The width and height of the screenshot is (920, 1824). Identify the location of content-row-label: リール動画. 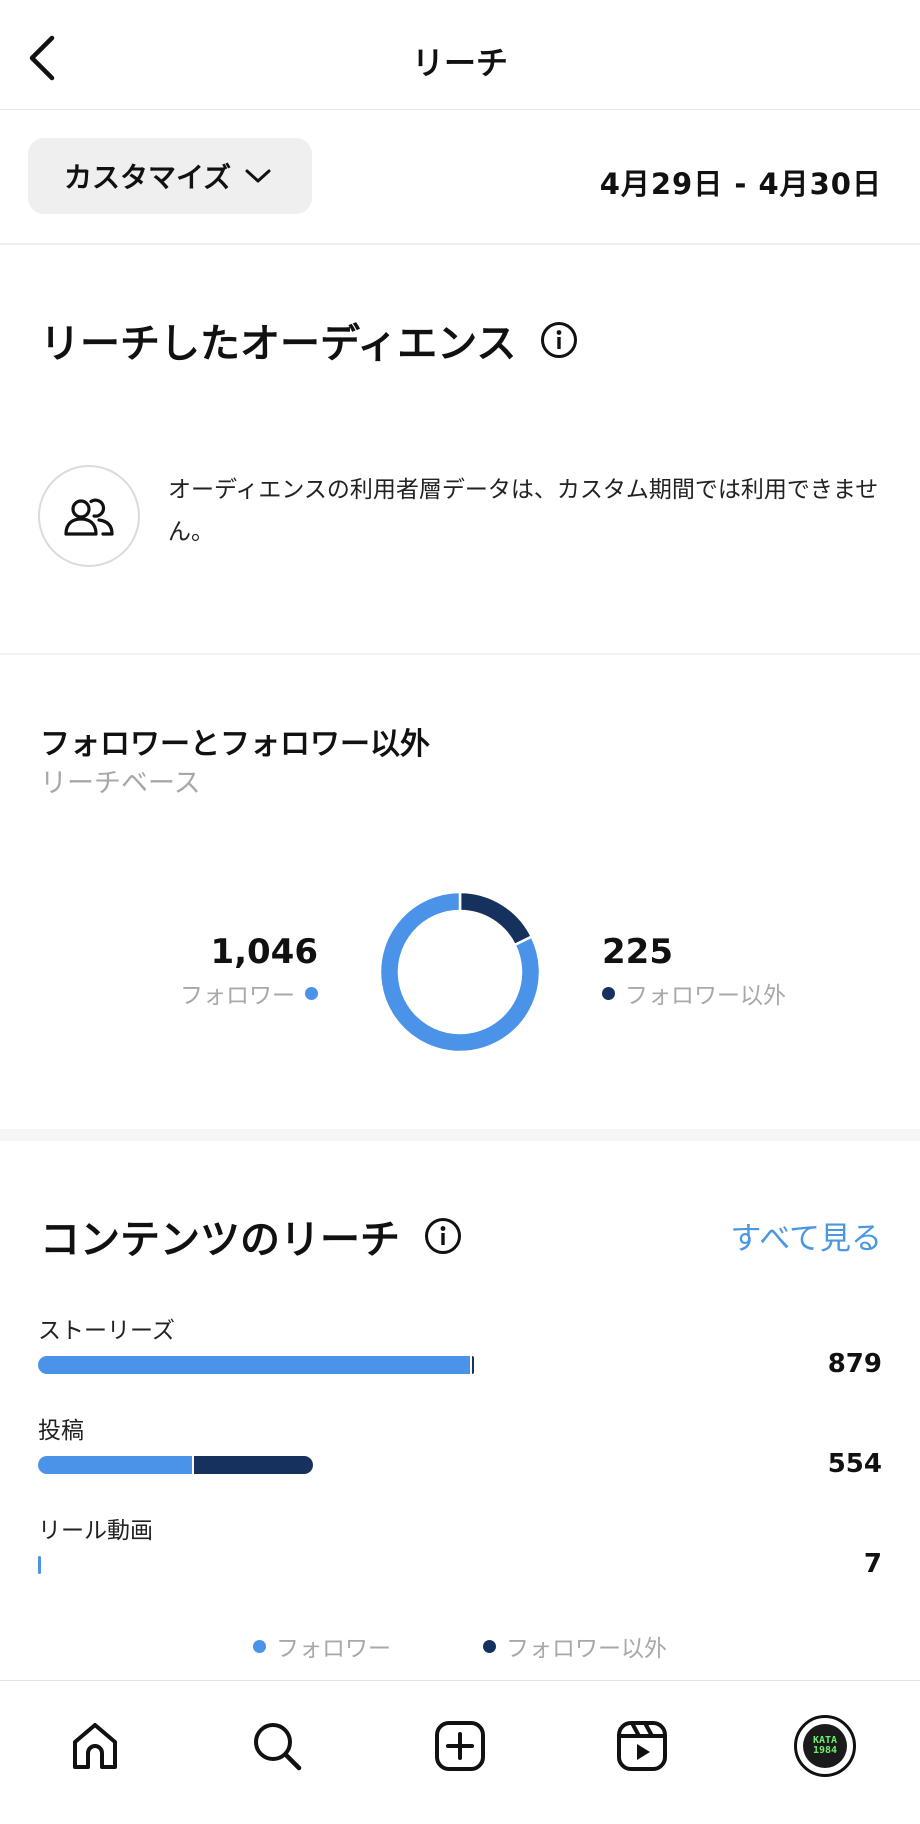
(95, 1531).